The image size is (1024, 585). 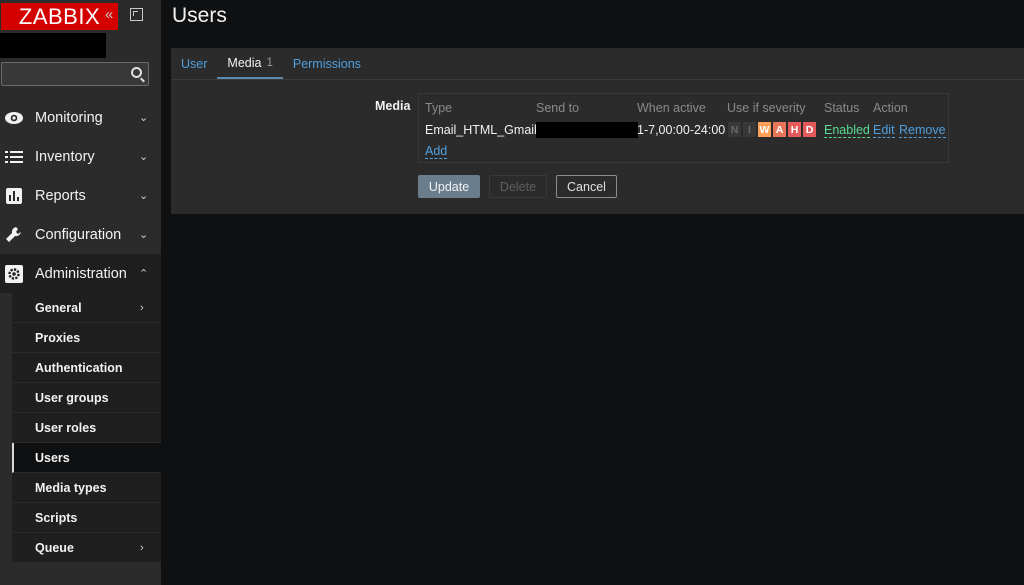 What do you see at coordinates (86, 308) in the screenshot?
I see `submenu-item-general: General ›` at bounding box center [86, 308].